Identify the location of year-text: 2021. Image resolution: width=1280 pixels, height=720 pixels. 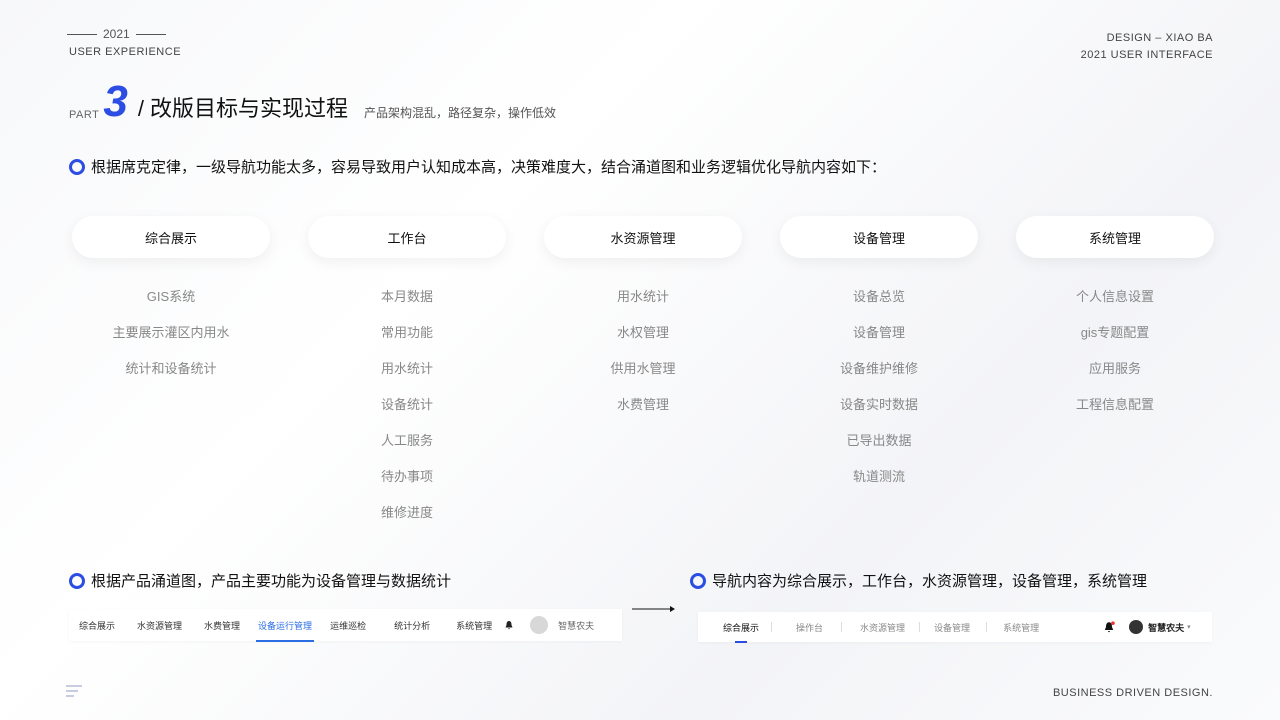
(116, 34).